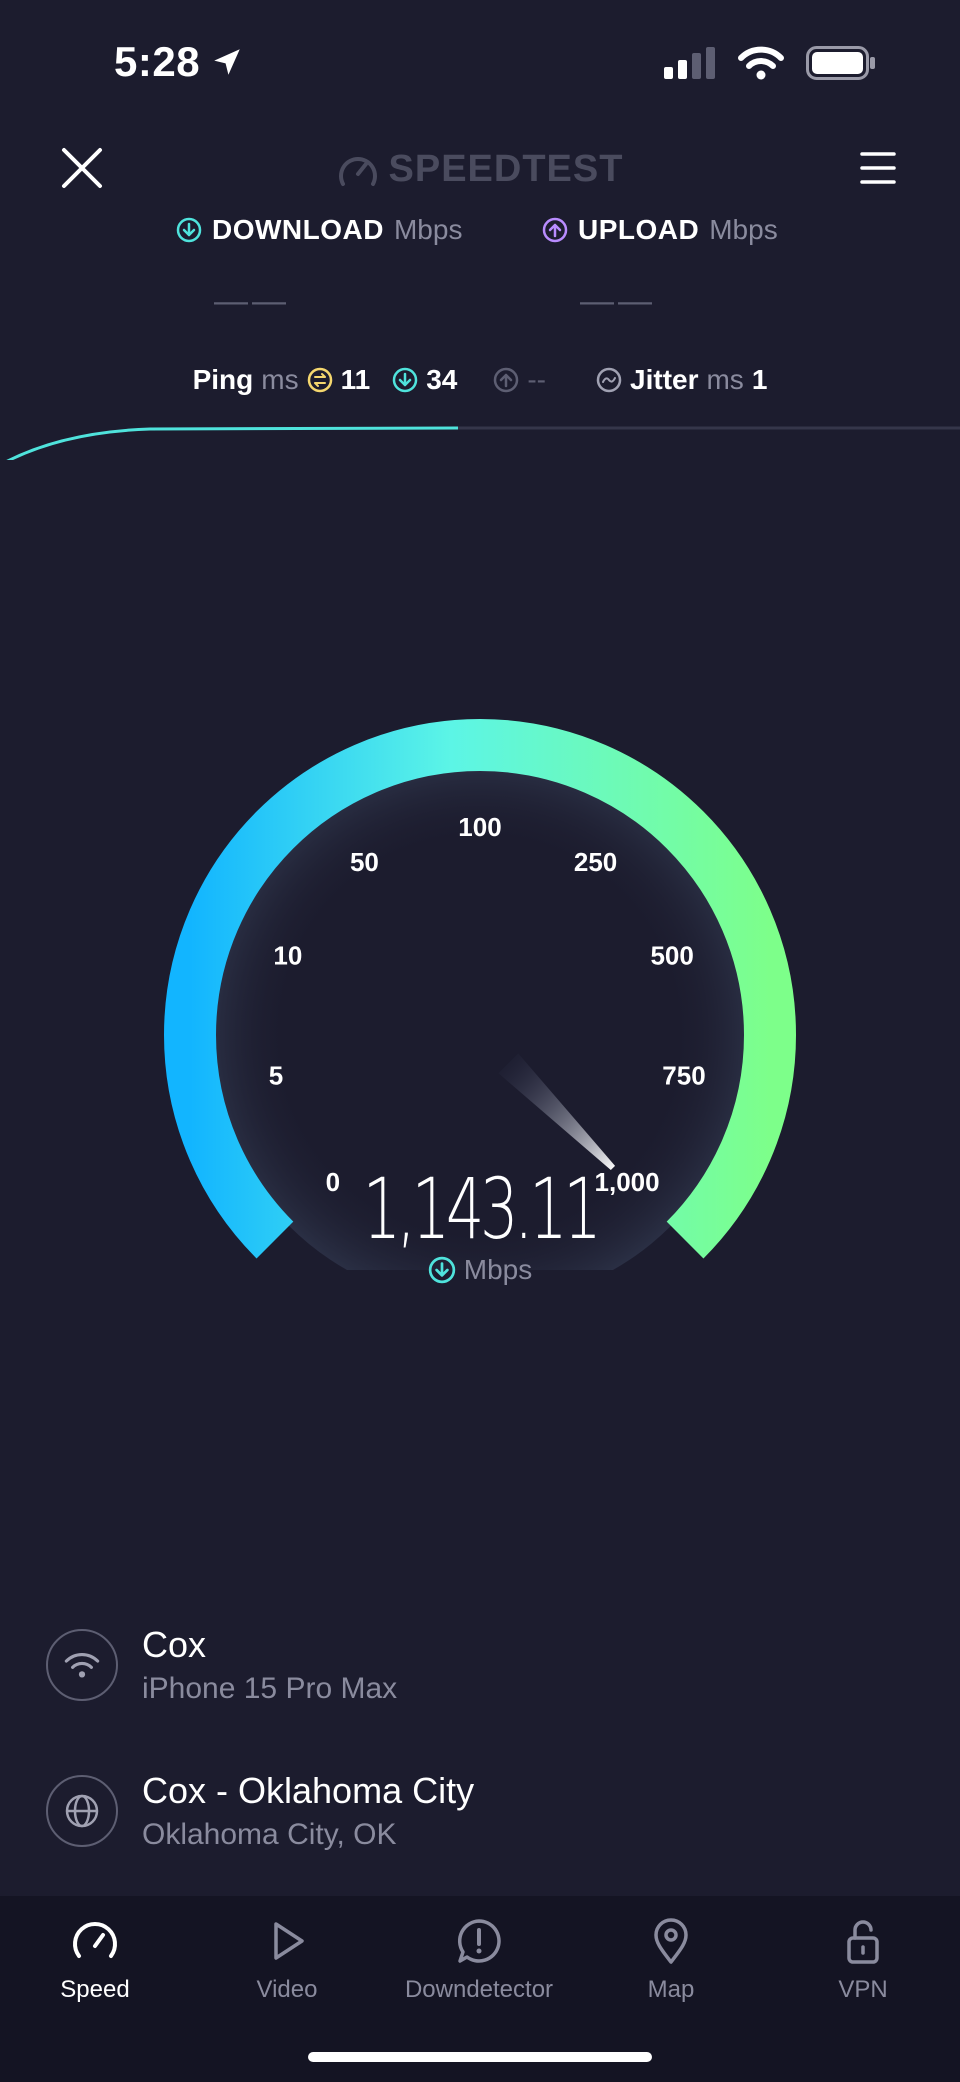 The height and width of the screenshot is (2082, 960). I want to click on upload-unit: Mbps, so click(743, 229).